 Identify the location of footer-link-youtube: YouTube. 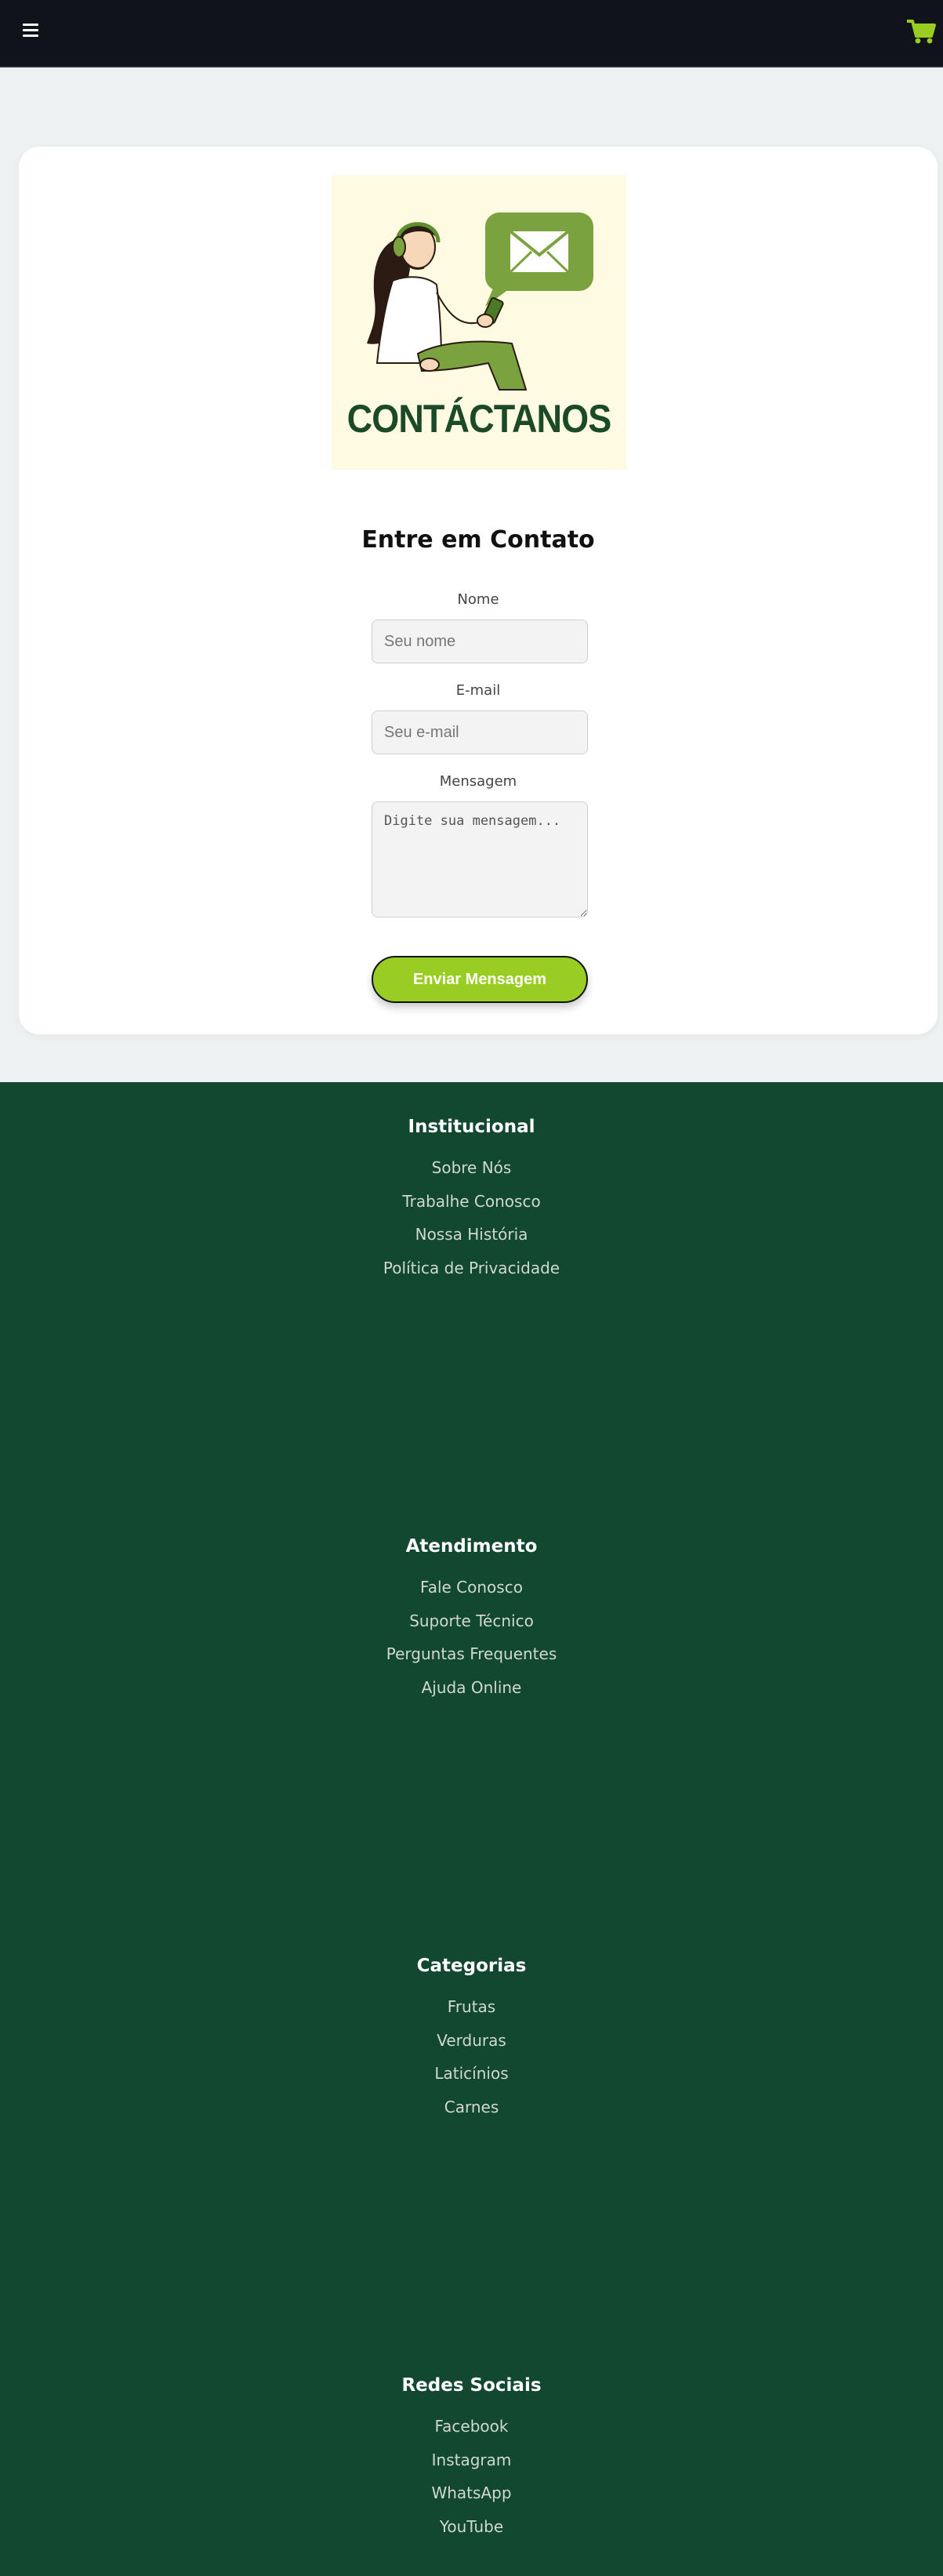
(471, 2527).